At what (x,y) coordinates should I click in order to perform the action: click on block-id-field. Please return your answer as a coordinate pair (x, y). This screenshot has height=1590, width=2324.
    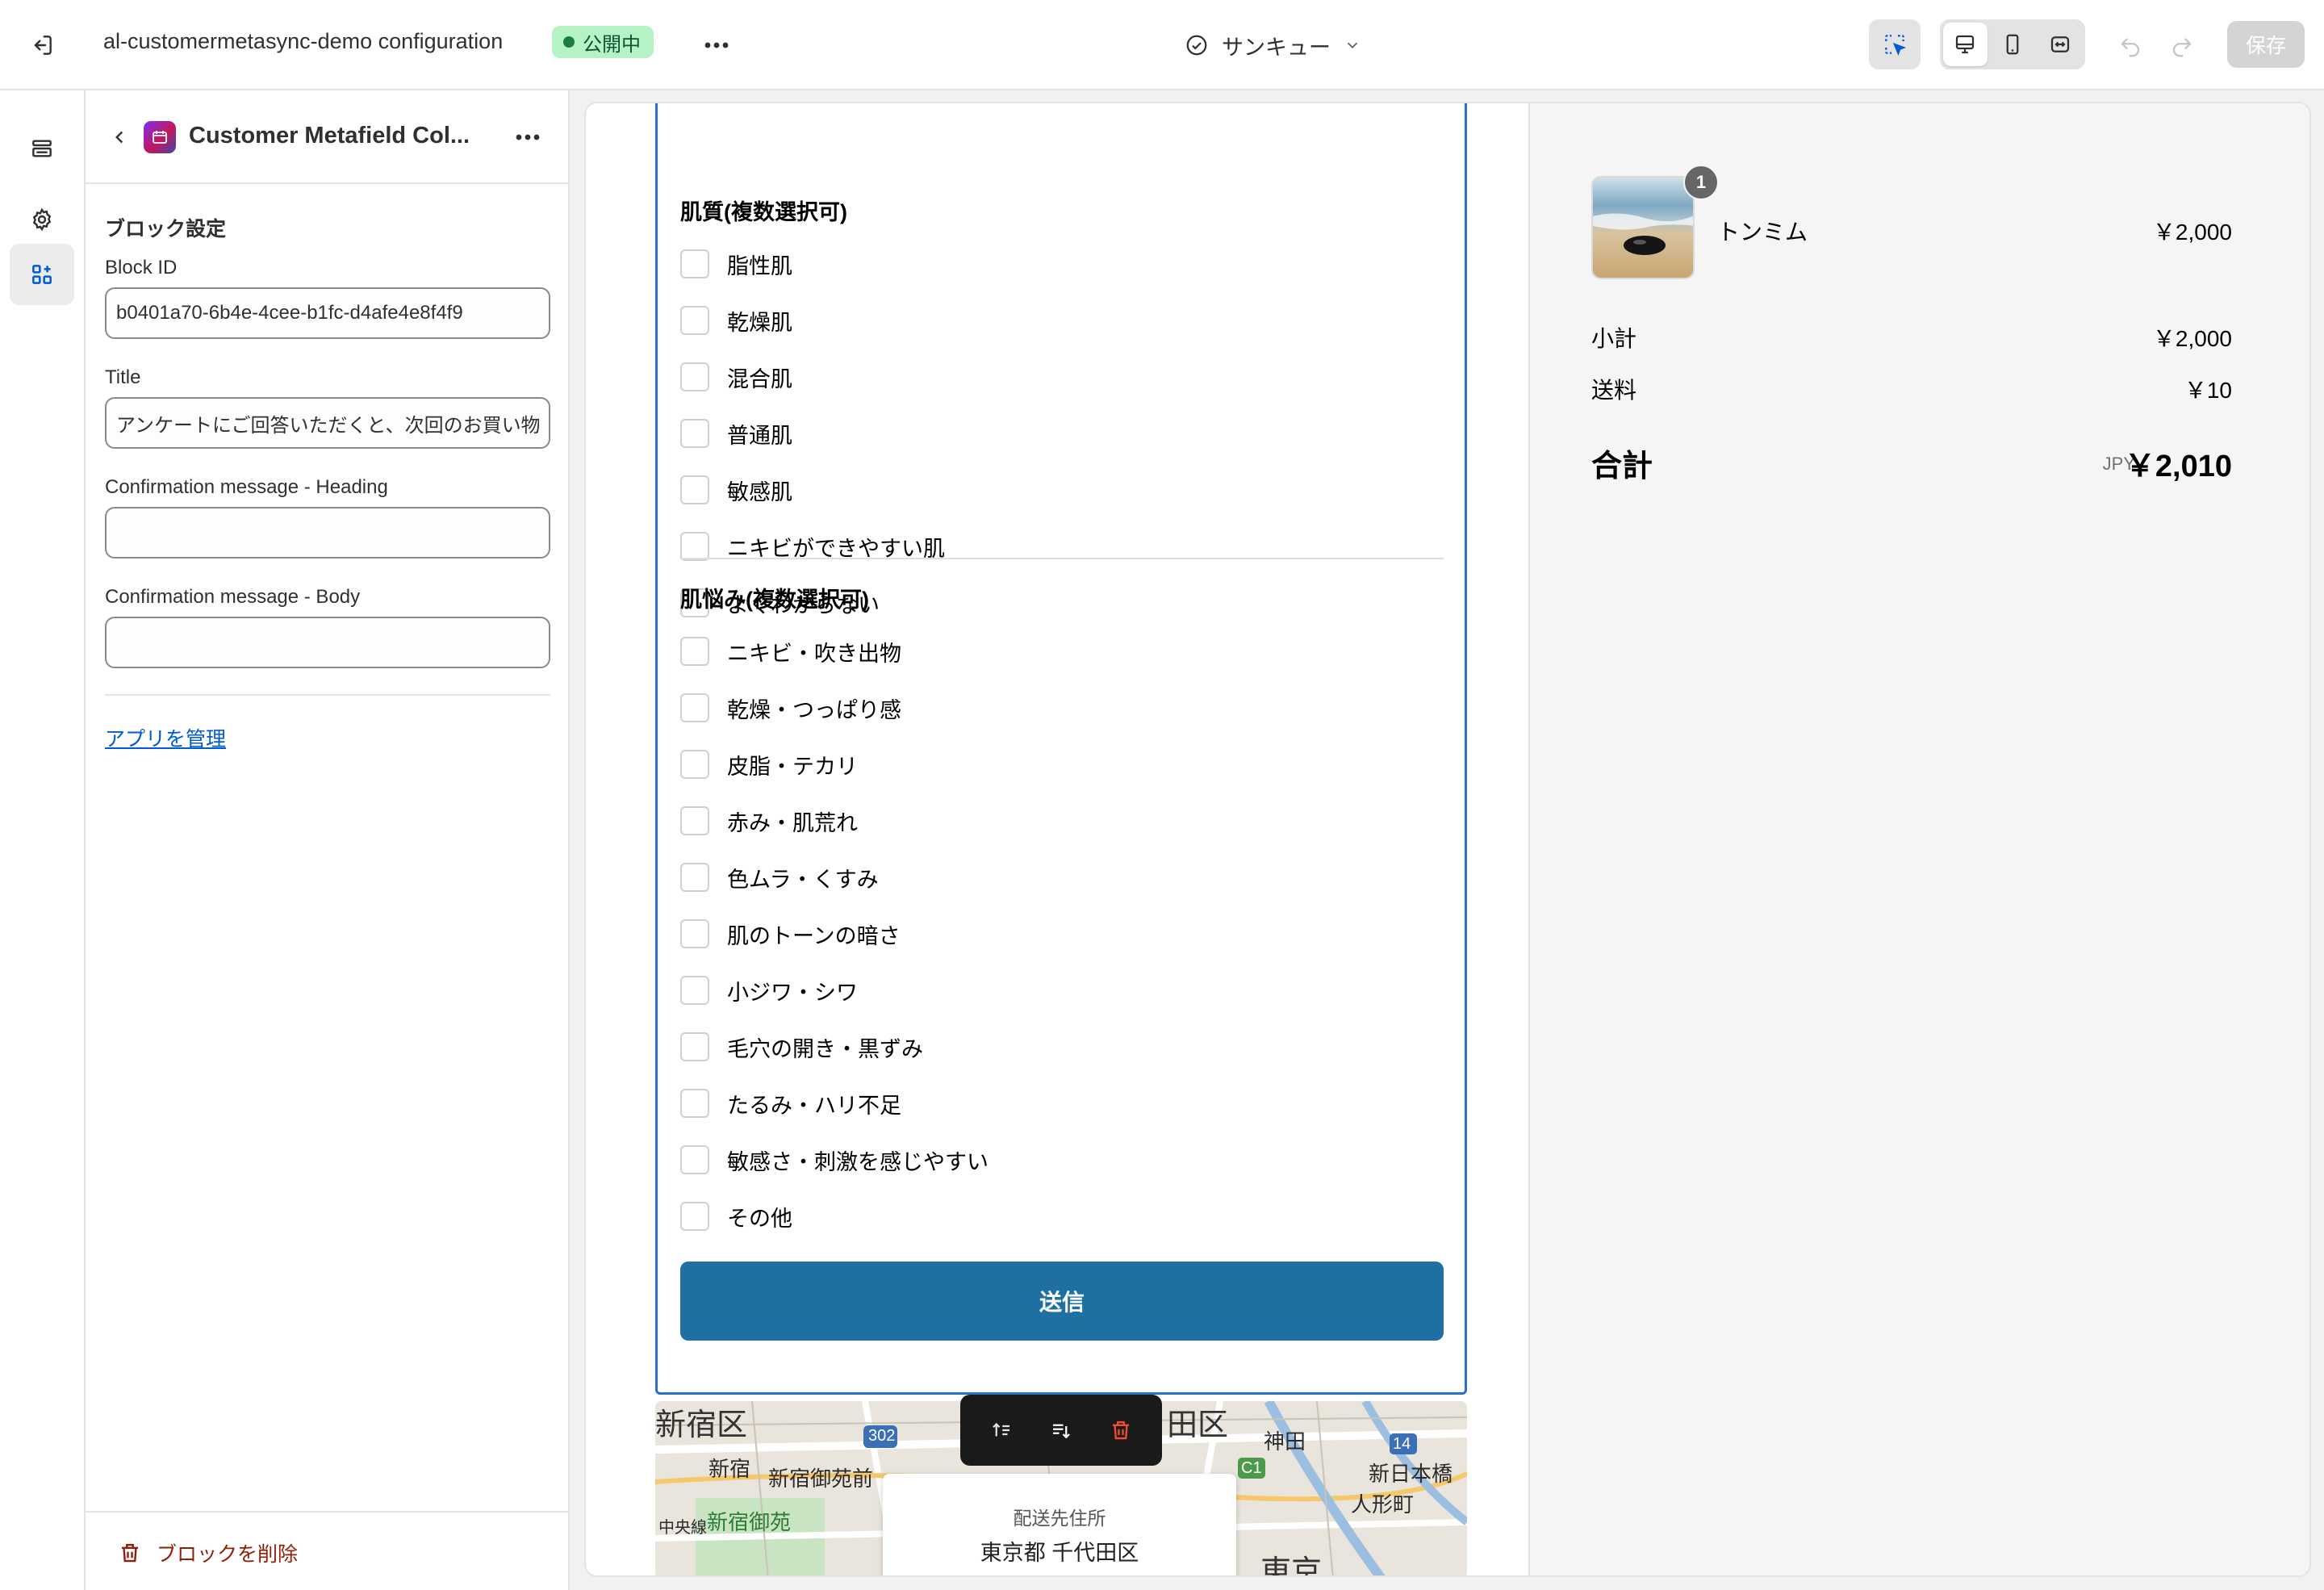
    Looking at the image, I should click on (327, 313).